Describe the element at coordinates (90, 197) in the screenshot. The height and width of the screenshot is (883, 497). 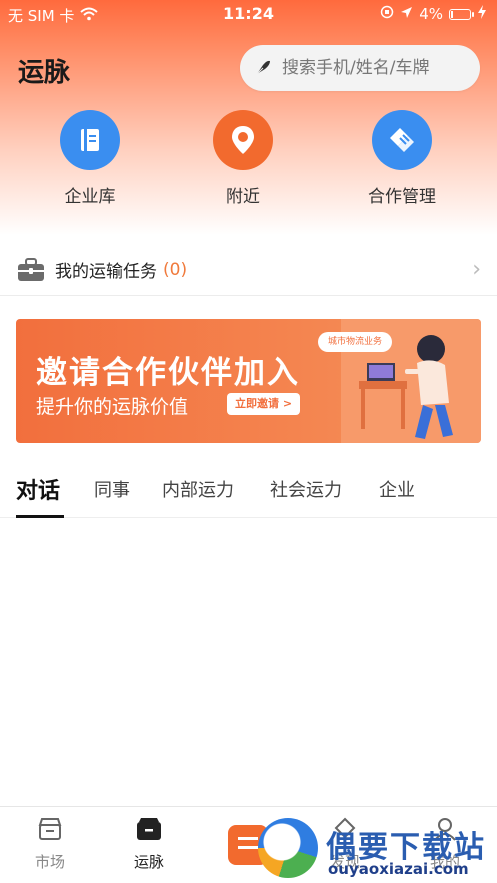
I see `quick-action-label: 企业库` at that location.